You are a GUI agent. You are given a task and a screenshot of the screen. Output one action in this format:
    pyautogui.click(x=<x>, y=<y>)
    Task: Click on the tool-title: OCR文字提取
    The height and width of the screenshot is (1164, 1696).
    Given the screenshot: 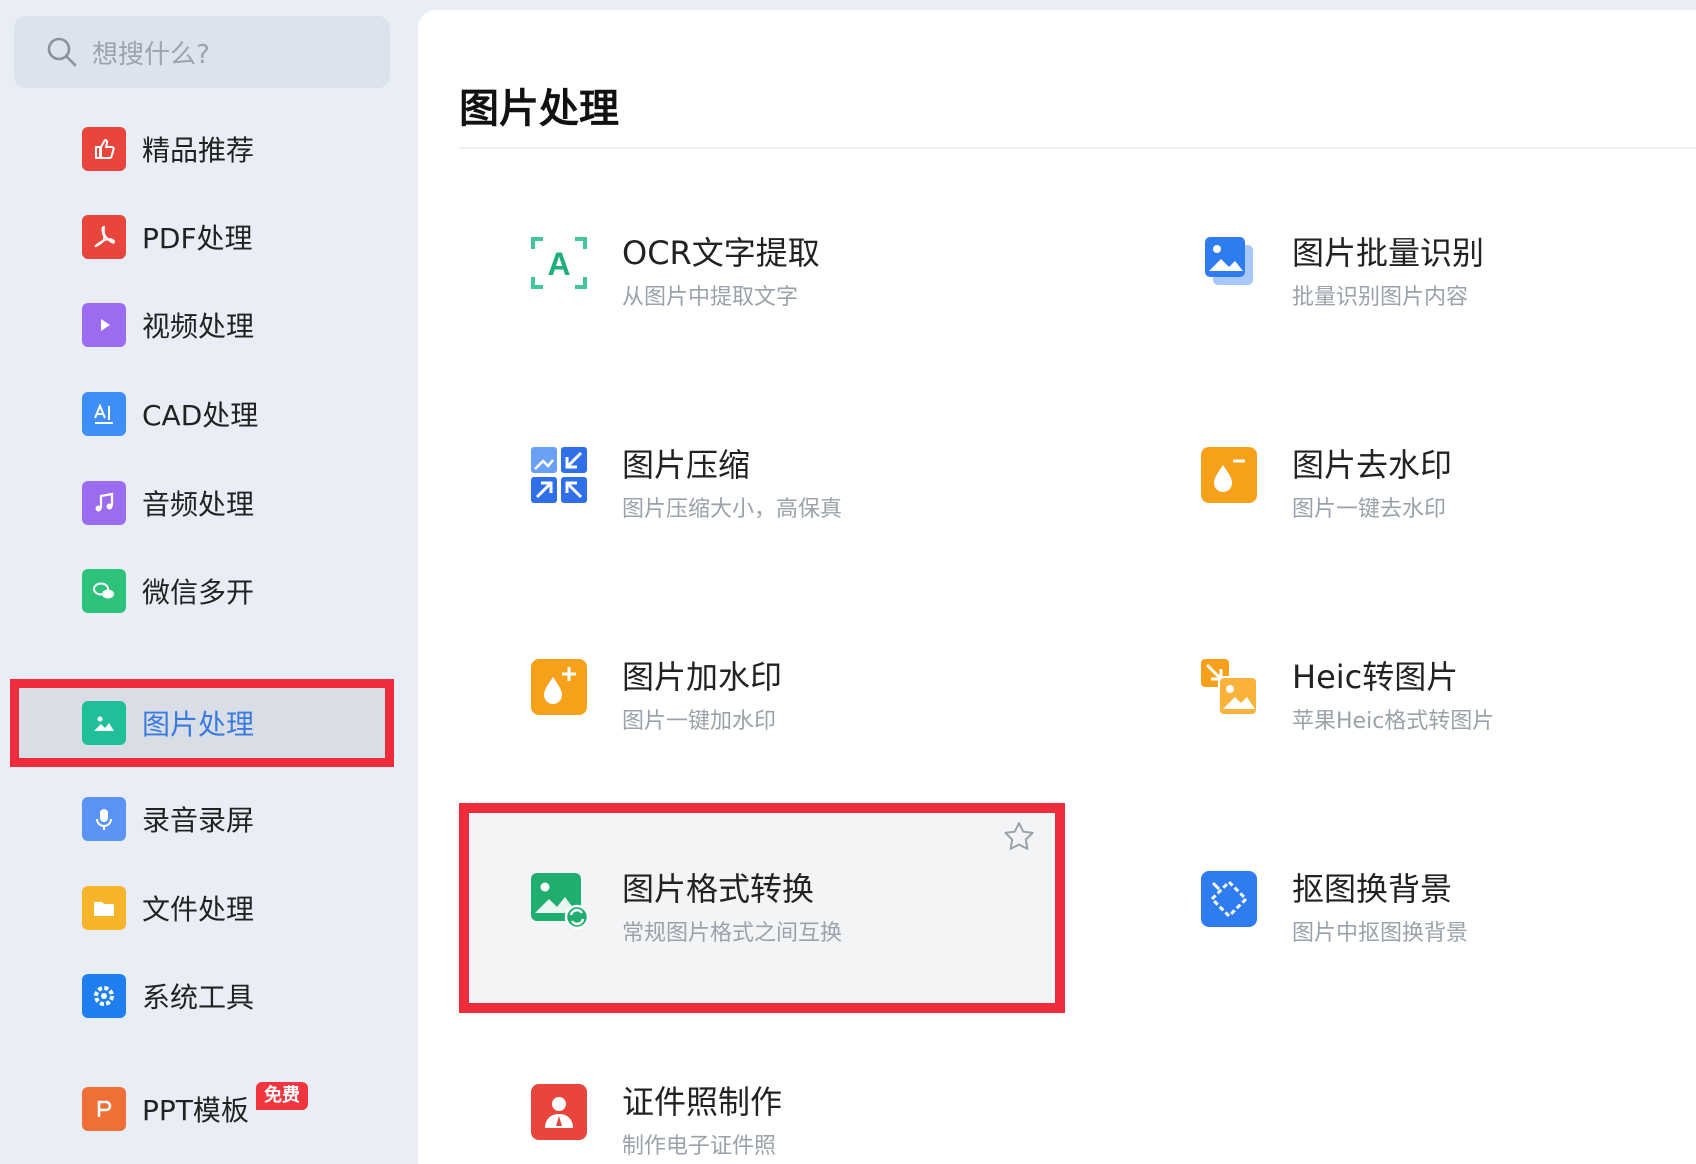 What is the action you would take?
    pyautogui.click(x=721, y=253)
    